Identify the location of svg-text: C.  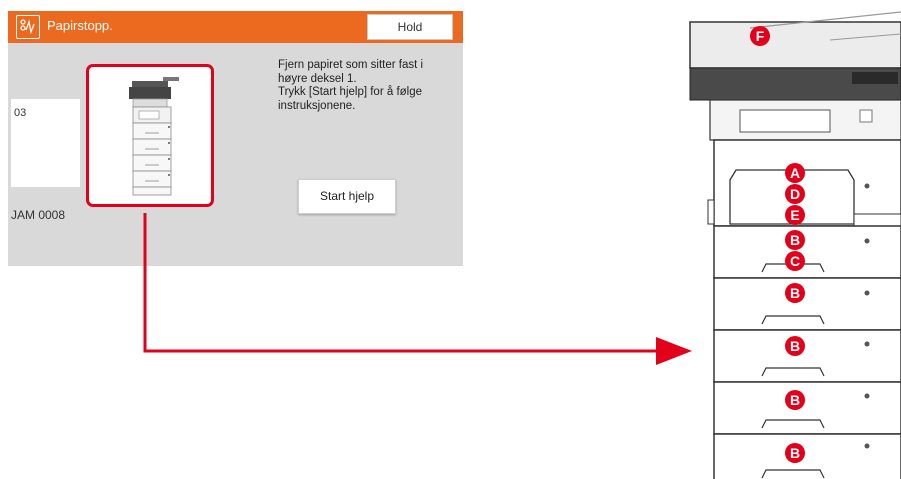
(795, 261).